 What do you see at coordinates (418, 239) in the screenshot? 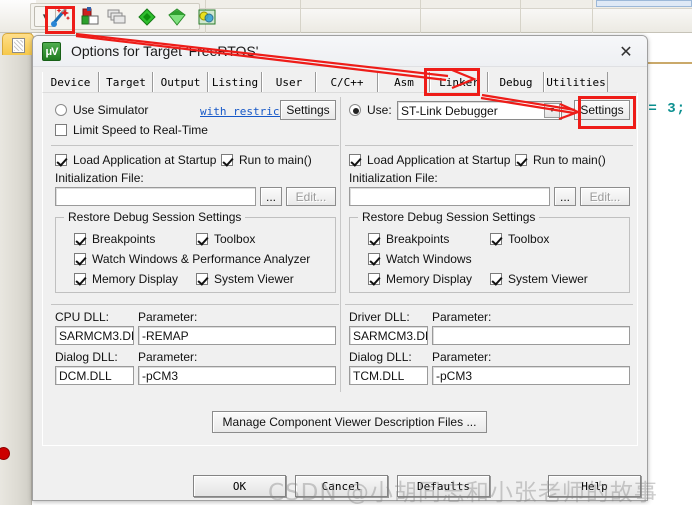
I see `breakpoints-label-right: Breakpoints` at bounding box center [418, 239].